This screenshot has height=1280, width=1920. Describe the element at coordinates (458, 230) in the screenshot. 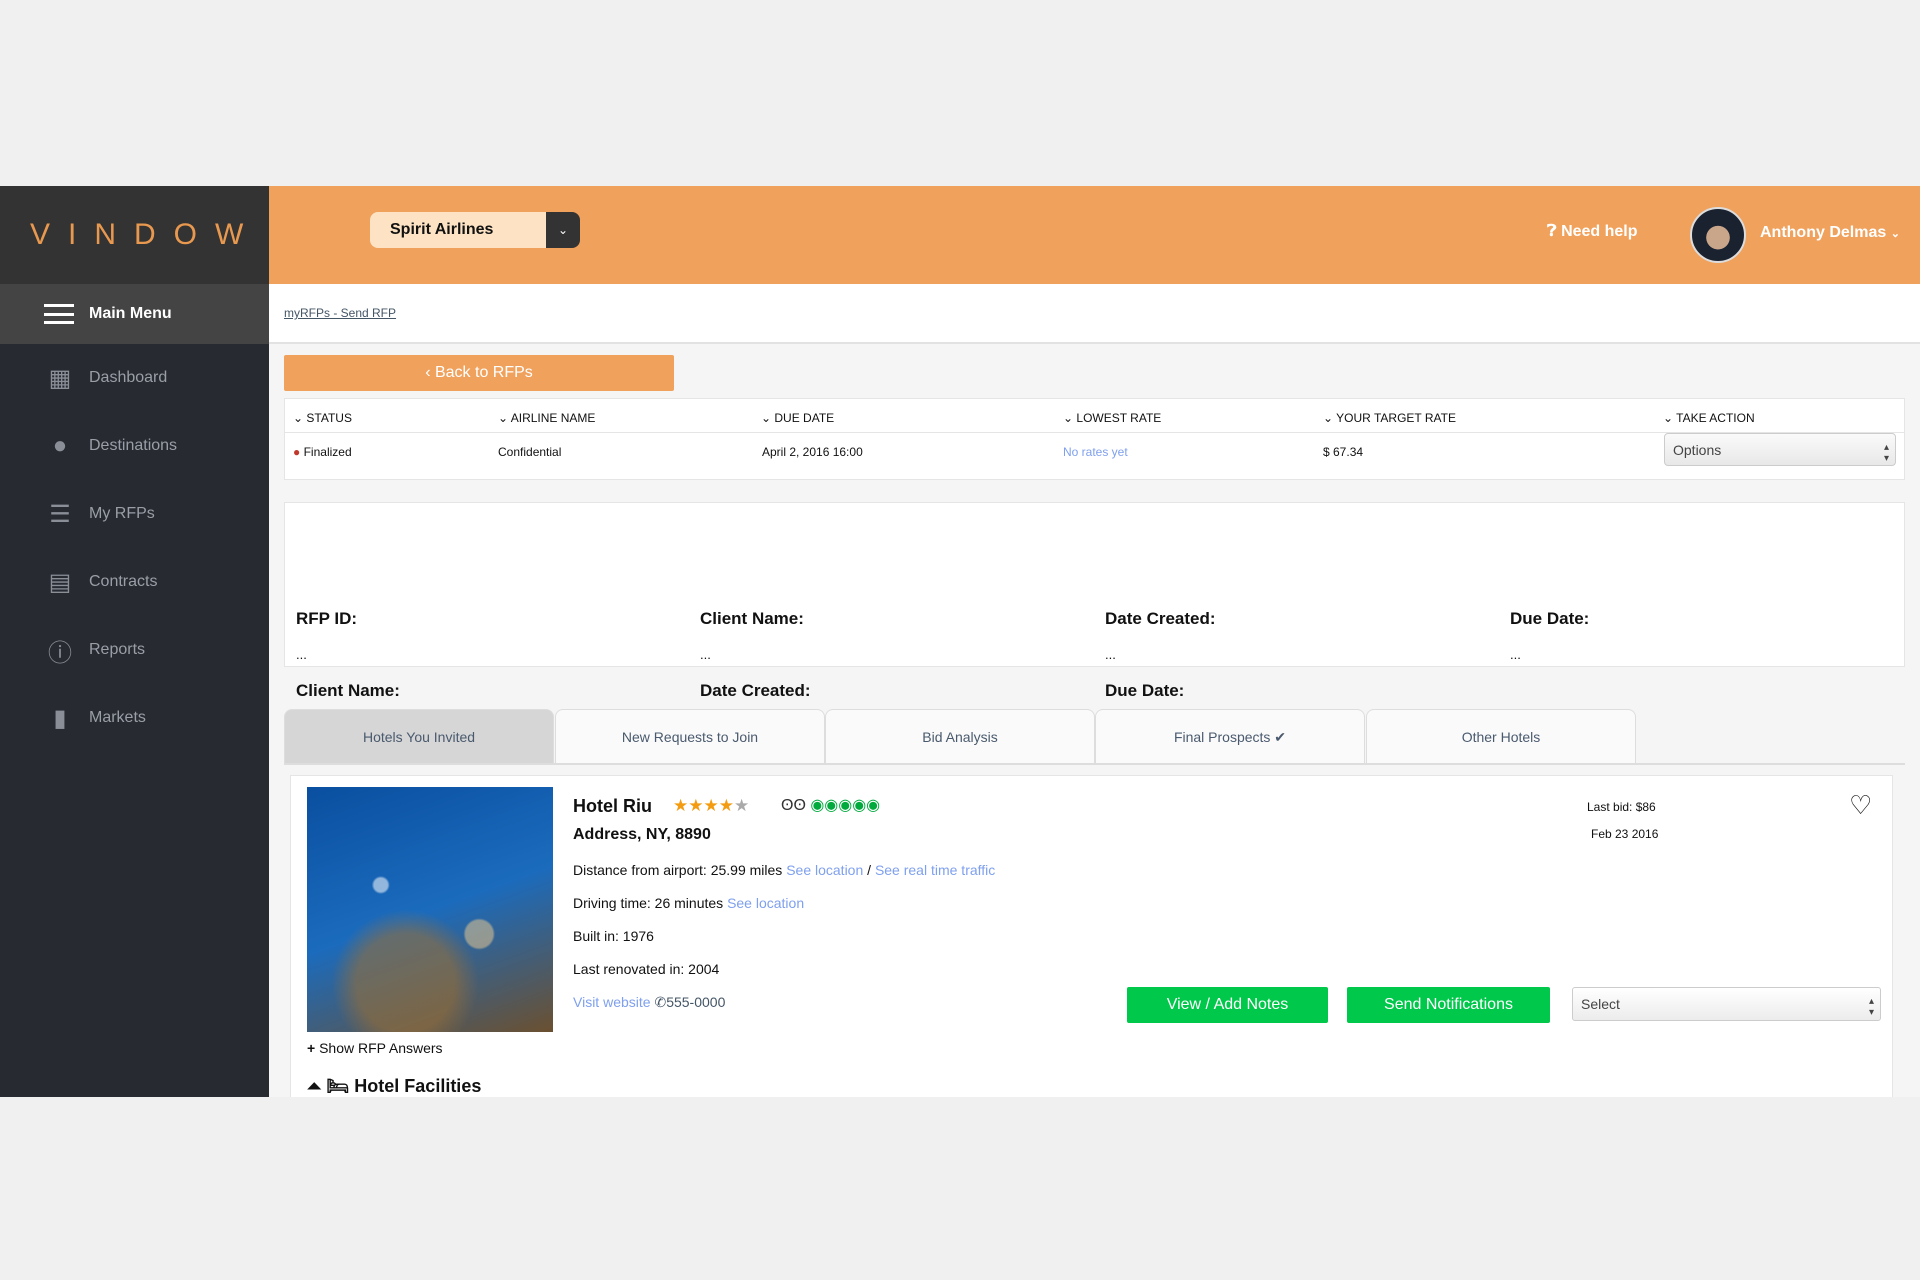

I see `airline-select-value: Spirit Airlines` at that location.